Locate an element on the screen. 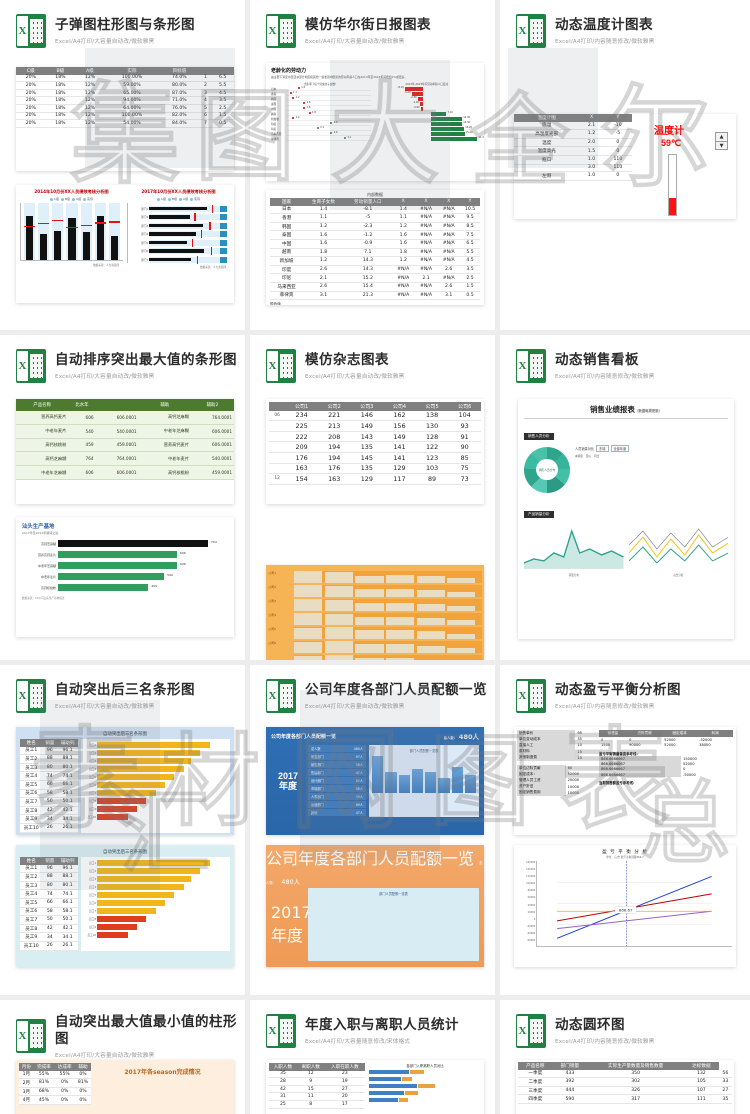  card-title: 年度入职与离职人员统计 is located at coordinates (382, 1025).